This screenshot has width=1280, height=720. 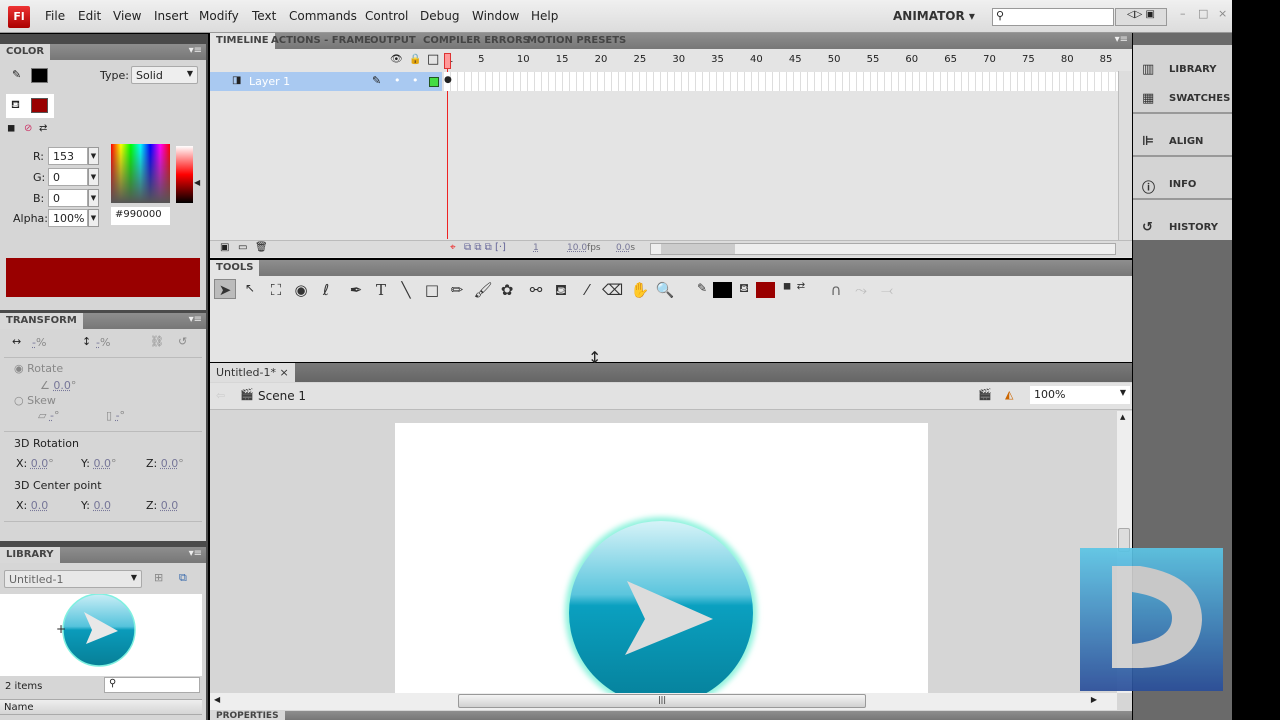 I want to click on menu-insert: Insert, so click(x=171, y=16).